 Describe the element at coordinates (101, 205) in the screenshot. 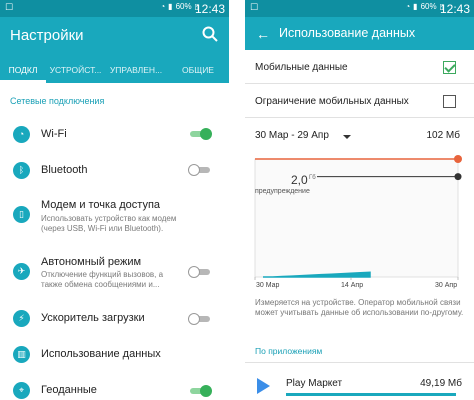

I see `settings-item-label: Модем и точка доступа` at that location.